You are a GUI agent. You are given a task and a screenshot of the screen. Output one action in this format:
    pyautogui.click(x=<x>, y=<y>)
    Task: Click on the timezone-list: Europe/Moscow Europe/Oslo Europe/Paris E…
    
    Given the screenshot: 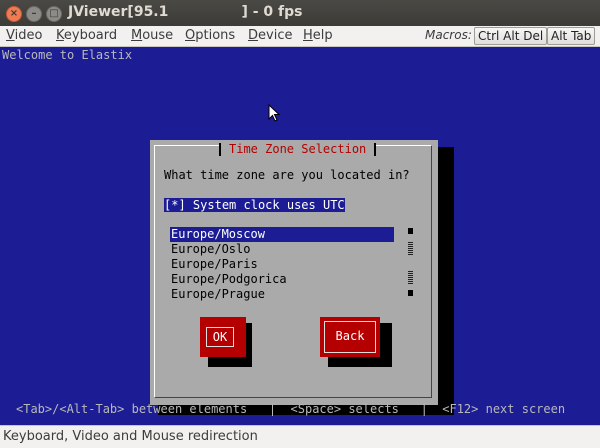 What is the action you would take?
    pyautogui.click(x=282, y=264)
    